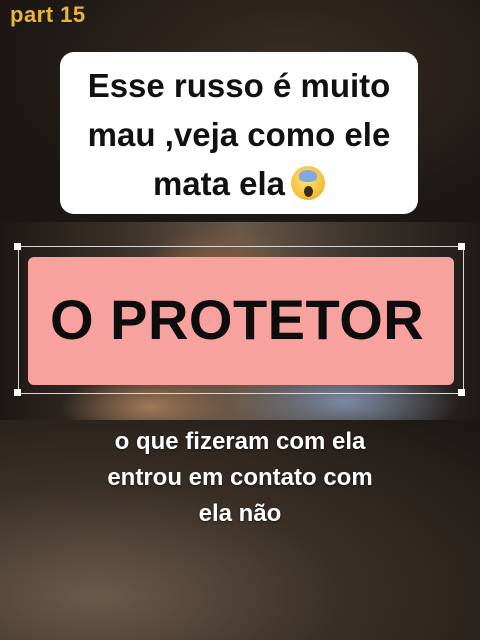  I want to click on subtitle-line-1: o que fizeram com ela, so click(240, 441).